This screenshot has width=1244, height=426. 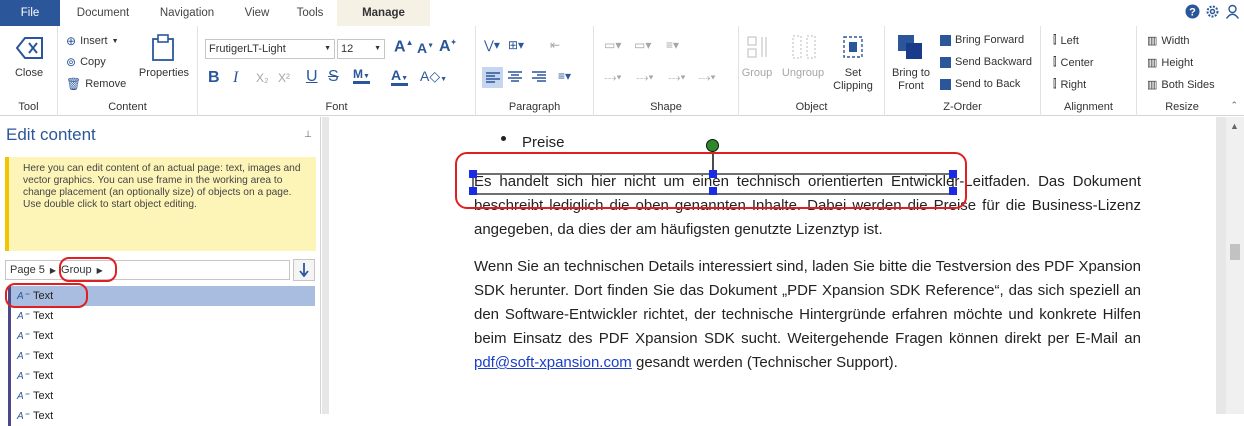 I want to click on tab-file: File, so click(x=30, y=13).